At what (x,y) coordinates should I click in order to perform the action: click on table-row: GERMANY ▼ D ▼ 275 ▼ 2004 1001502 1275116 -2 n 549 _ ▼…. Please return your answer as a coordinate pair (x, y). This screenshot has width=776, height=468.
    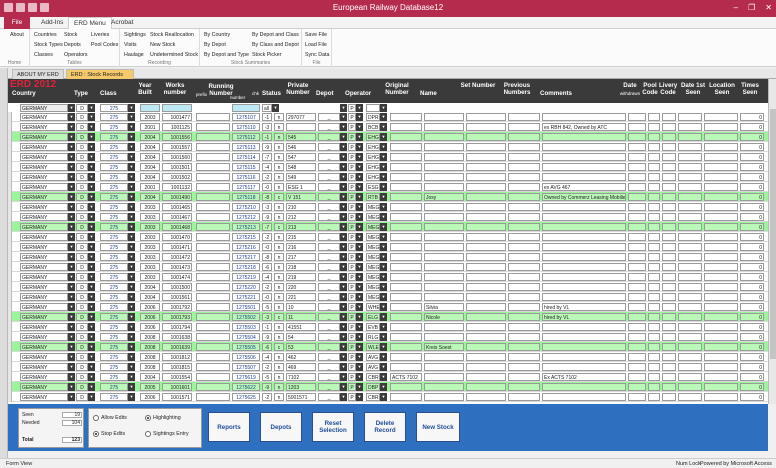
    Looking at the image, I should click on (388, 177).